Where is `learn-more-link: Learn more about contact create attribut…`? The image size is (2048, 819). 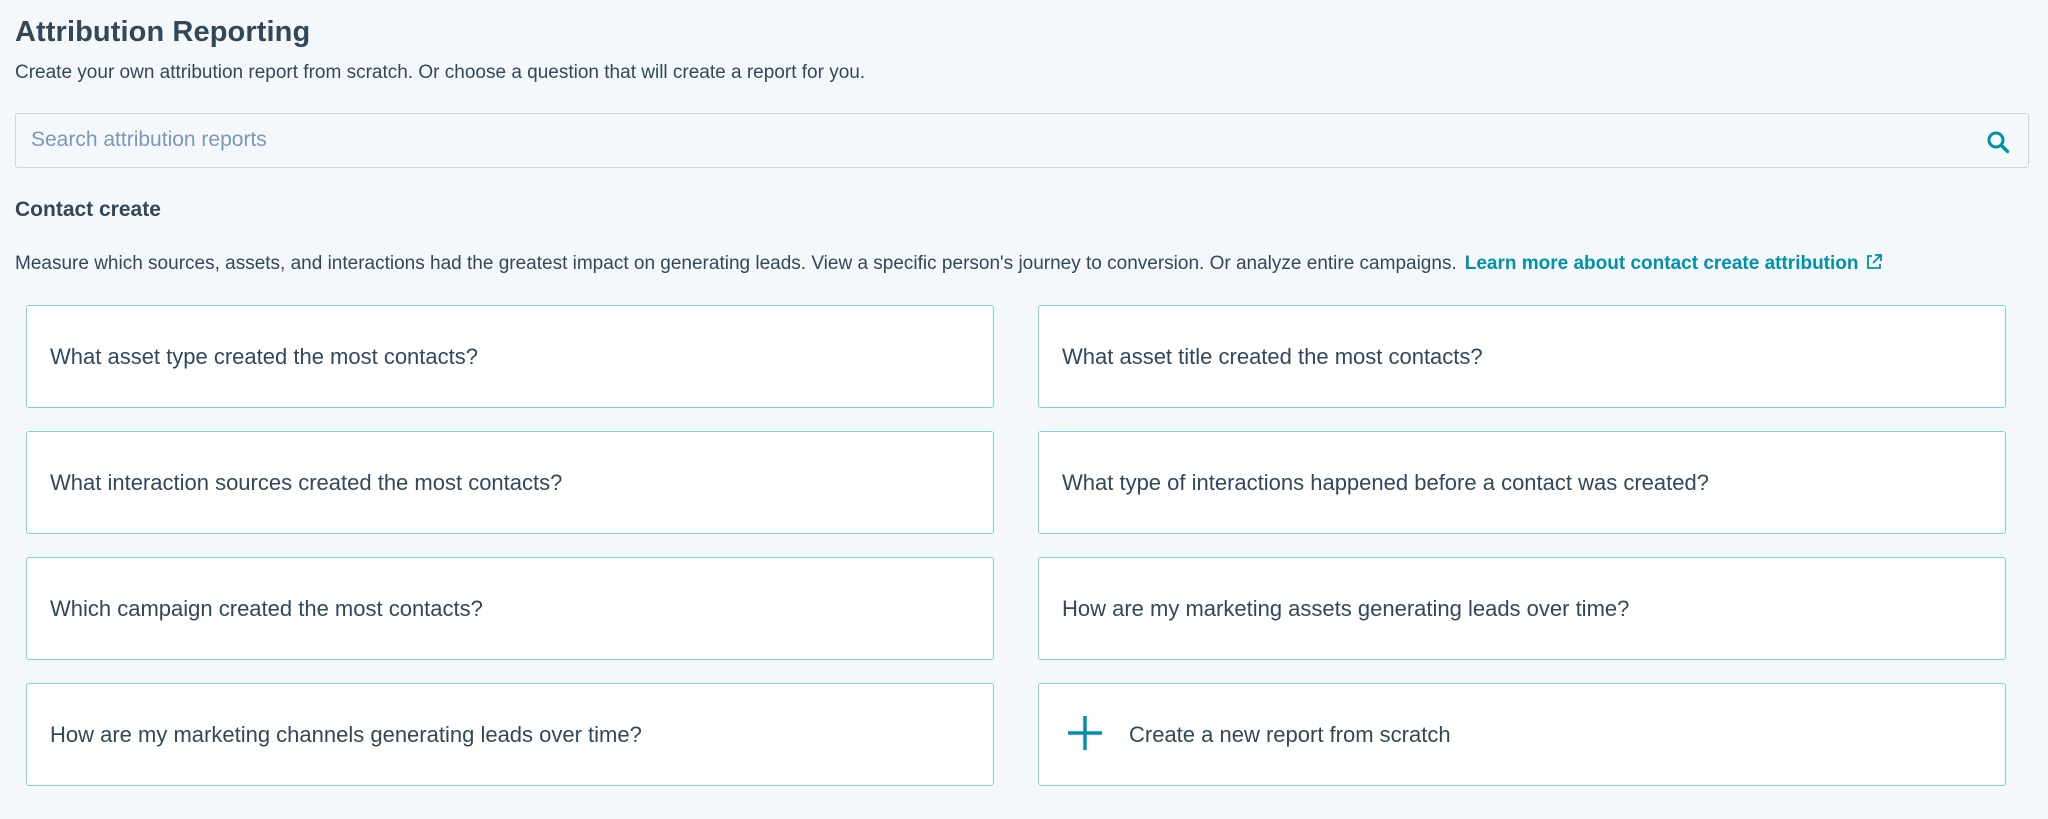 learn-more-link: Learn more about contact create attribut… is located at coordinates (1674, 263).